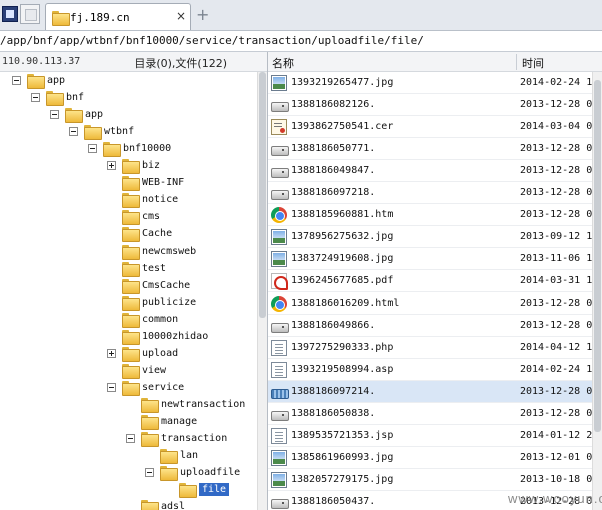 This screenshot has width=602, height=510. I want to click on app-icon, so click(10, 14).